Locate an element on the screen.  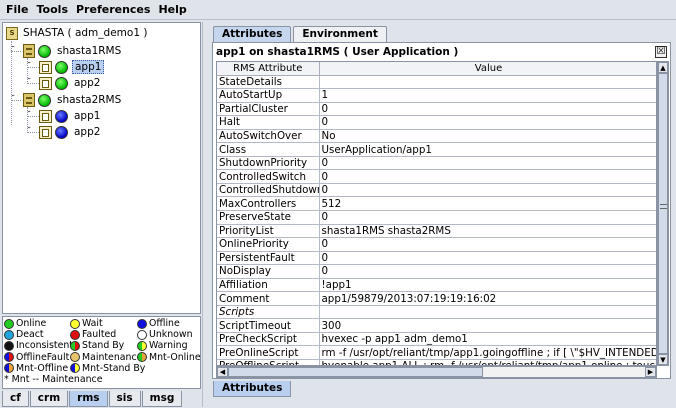
column-header-value: Value is located at coordinates (487, 69).